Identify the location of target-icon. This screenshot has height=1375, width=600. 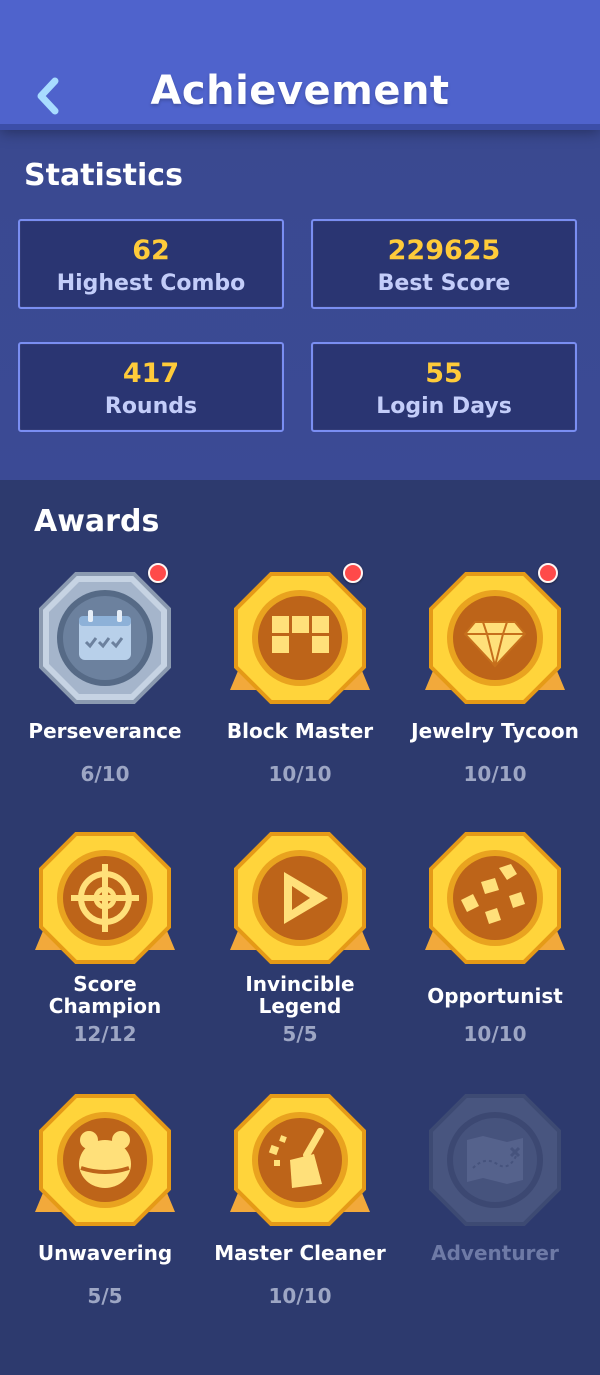
(105, 898).